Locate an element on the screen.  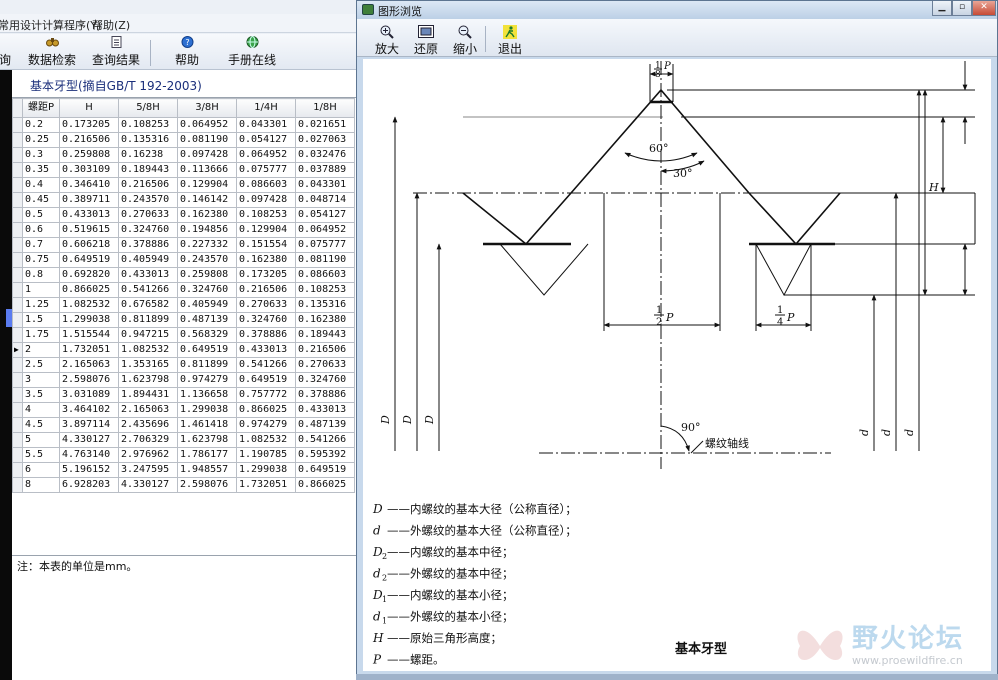
table-cell: 0.027063 is located at coordinates (325, 140).